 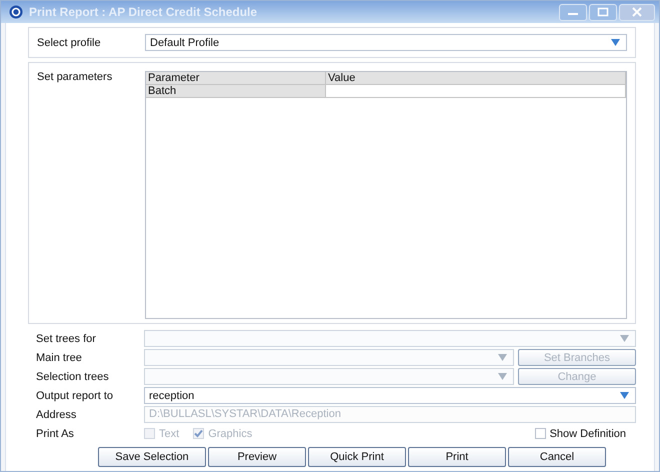 What do you see at coordinates (59, 358) in the screenshot?
I see `field-label: Main tree` at bounding box center [59, 358].